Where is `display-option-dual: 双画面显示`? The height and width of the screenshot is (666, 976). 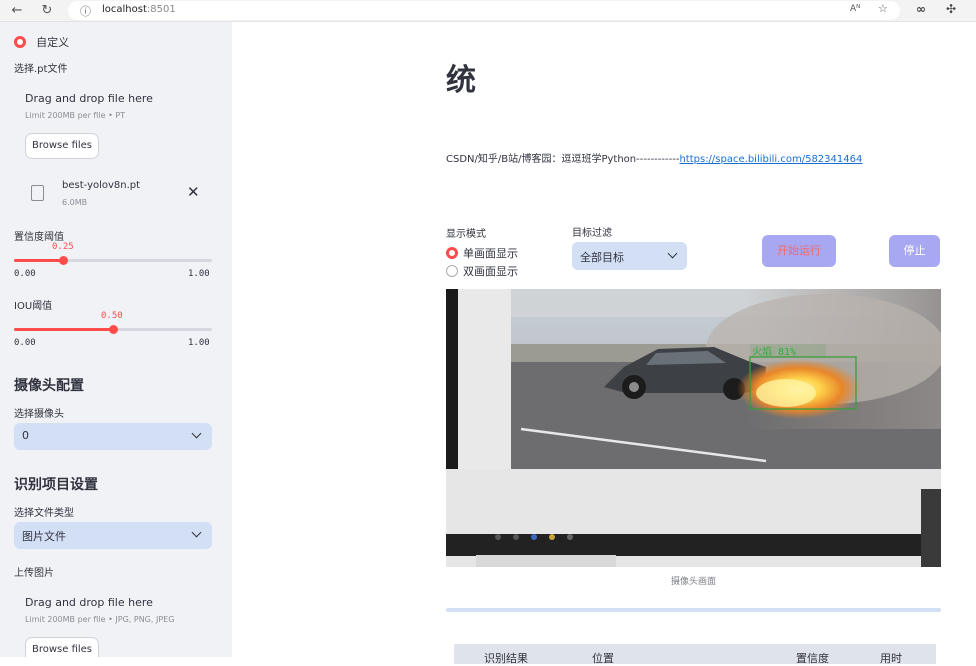
display-option-dual: 双画面显示 is located at coordinates (482, 271).